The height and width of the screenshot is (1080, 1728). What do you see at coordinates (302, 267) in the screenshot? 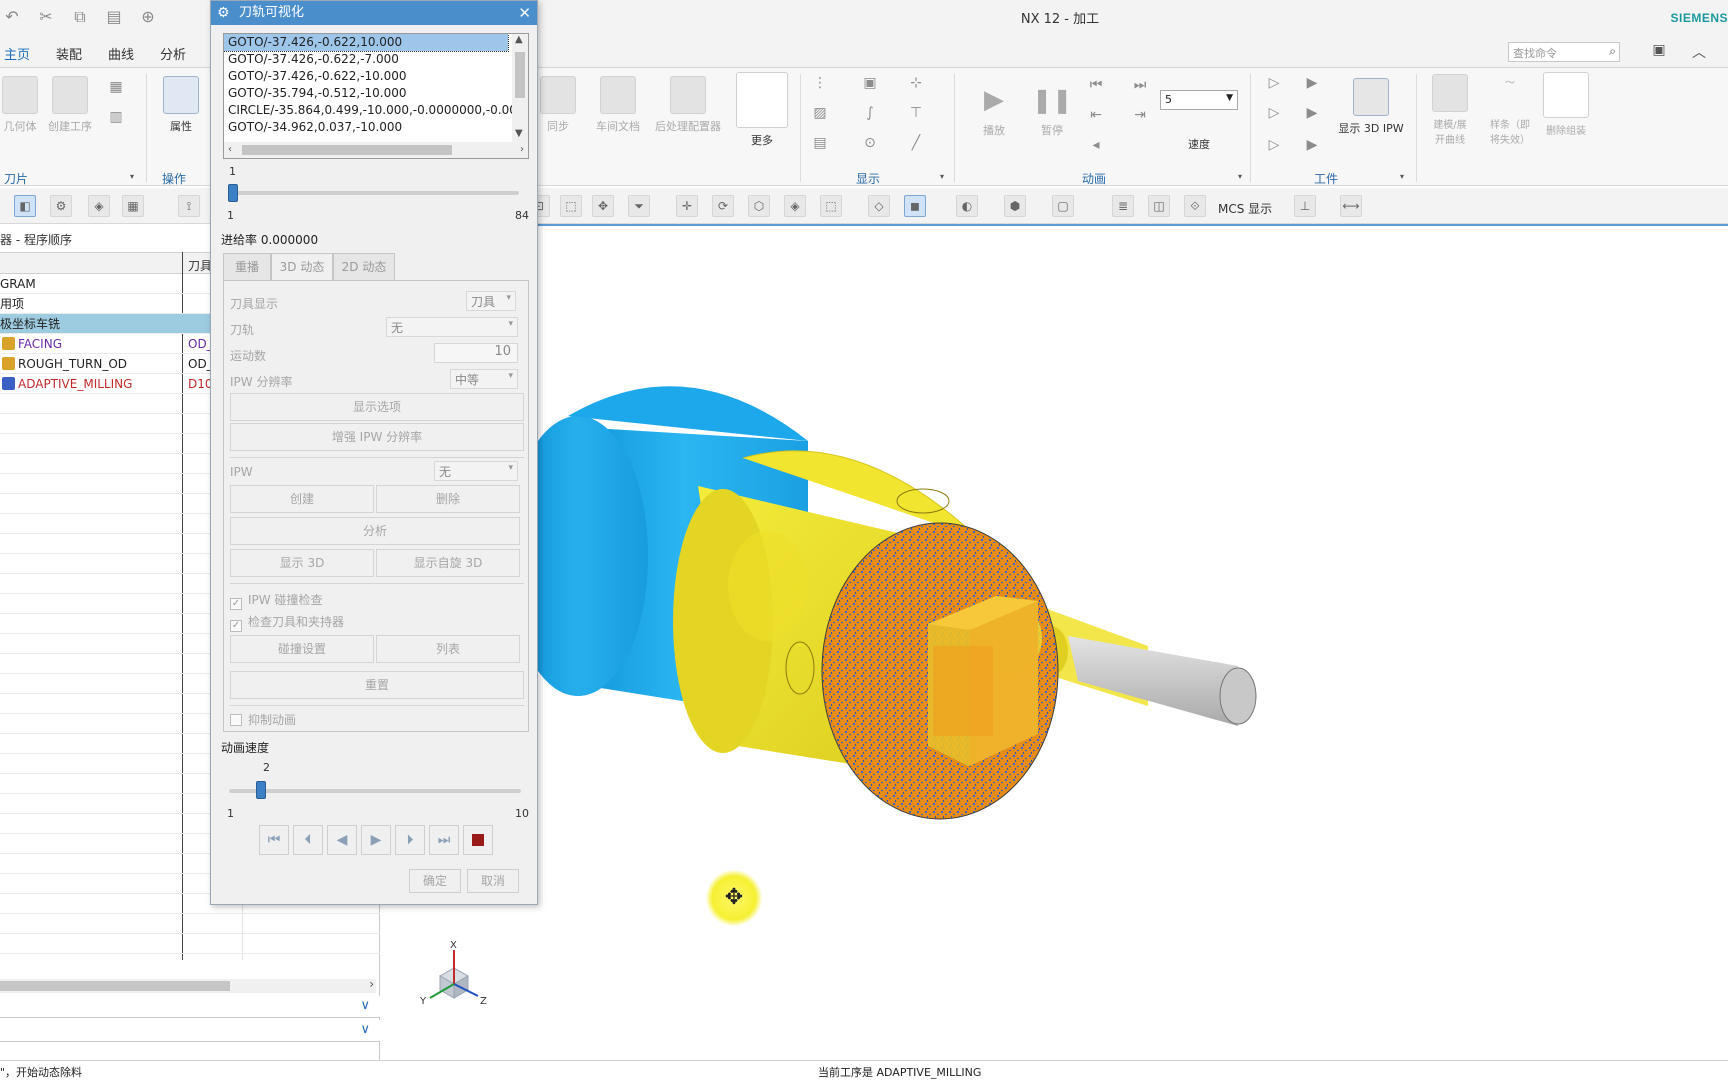
I see `tab-3d-dynamic: 3D 动态` at bounding box center [302, 267].